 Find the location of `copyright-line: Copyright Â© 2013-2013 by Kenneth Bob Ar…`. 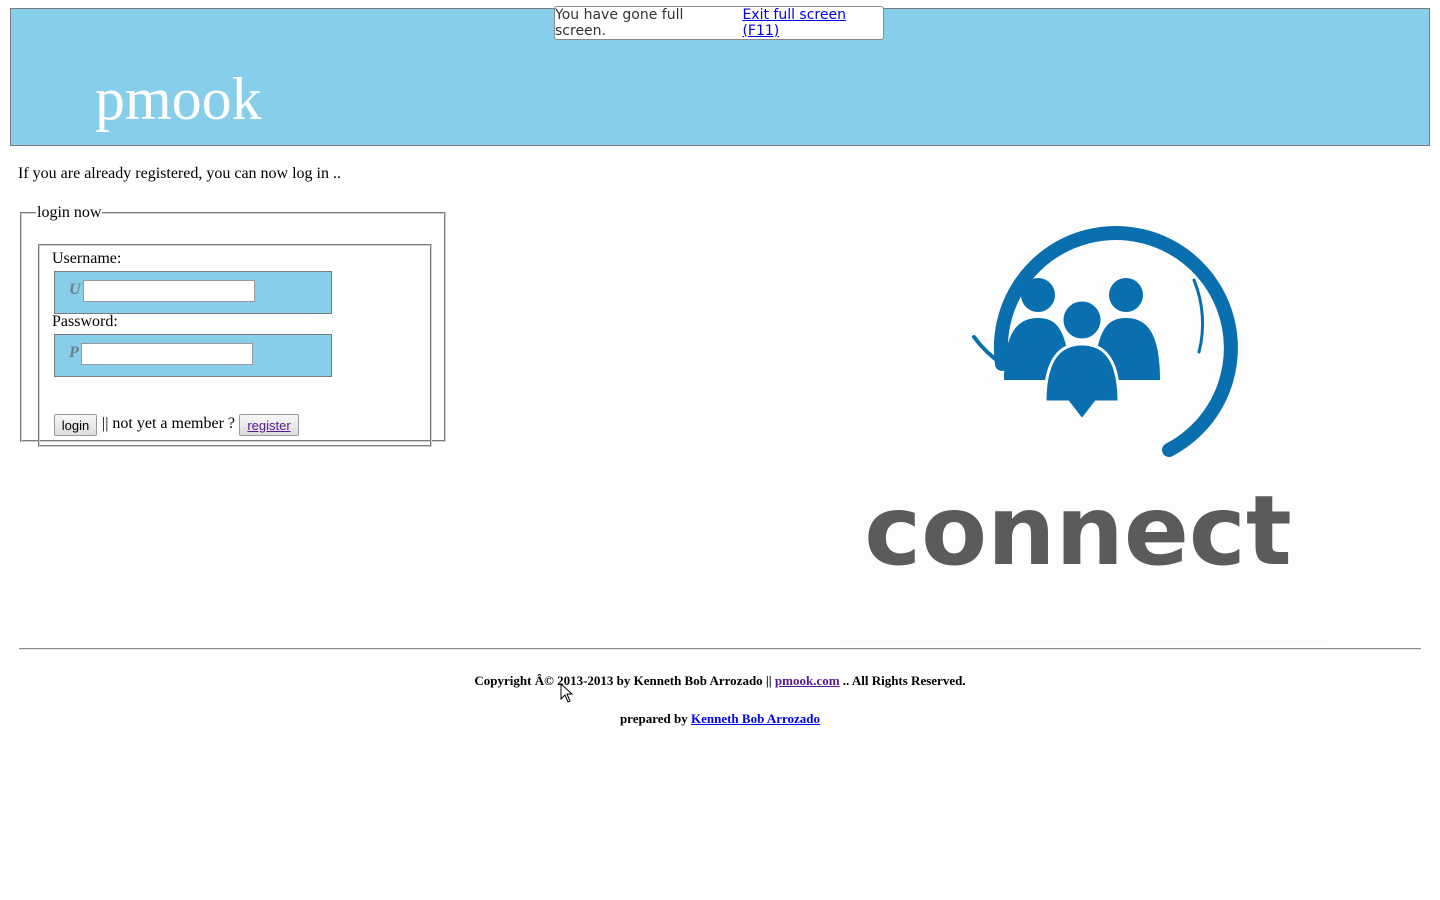

copyright-line: Copyright Â© 2013-2013 by Kenneth Bob Ar… is located at coordinates (720, 681).